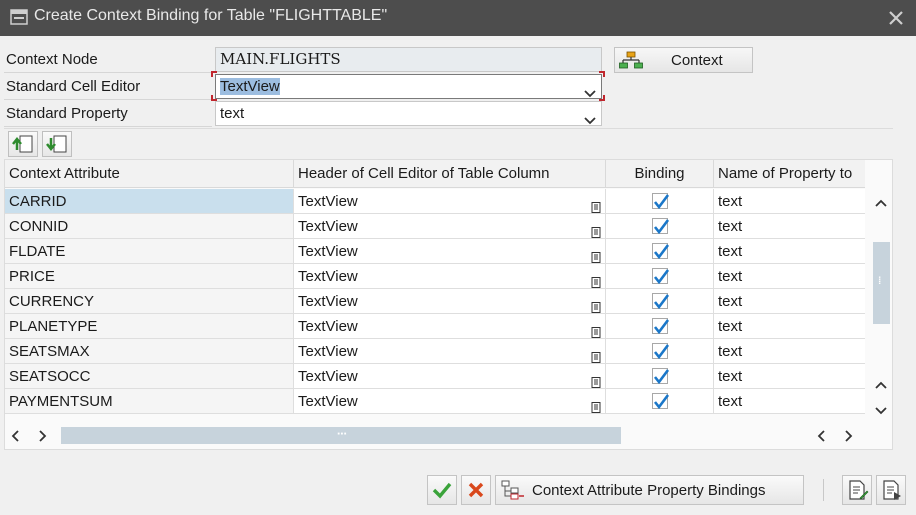 Image resolution: width=916 pixels, height=515 pixels. Describe the element at coordinates (149, 376) in the screenshot. I see `attribute-cell: SEATSOCC` at that location.